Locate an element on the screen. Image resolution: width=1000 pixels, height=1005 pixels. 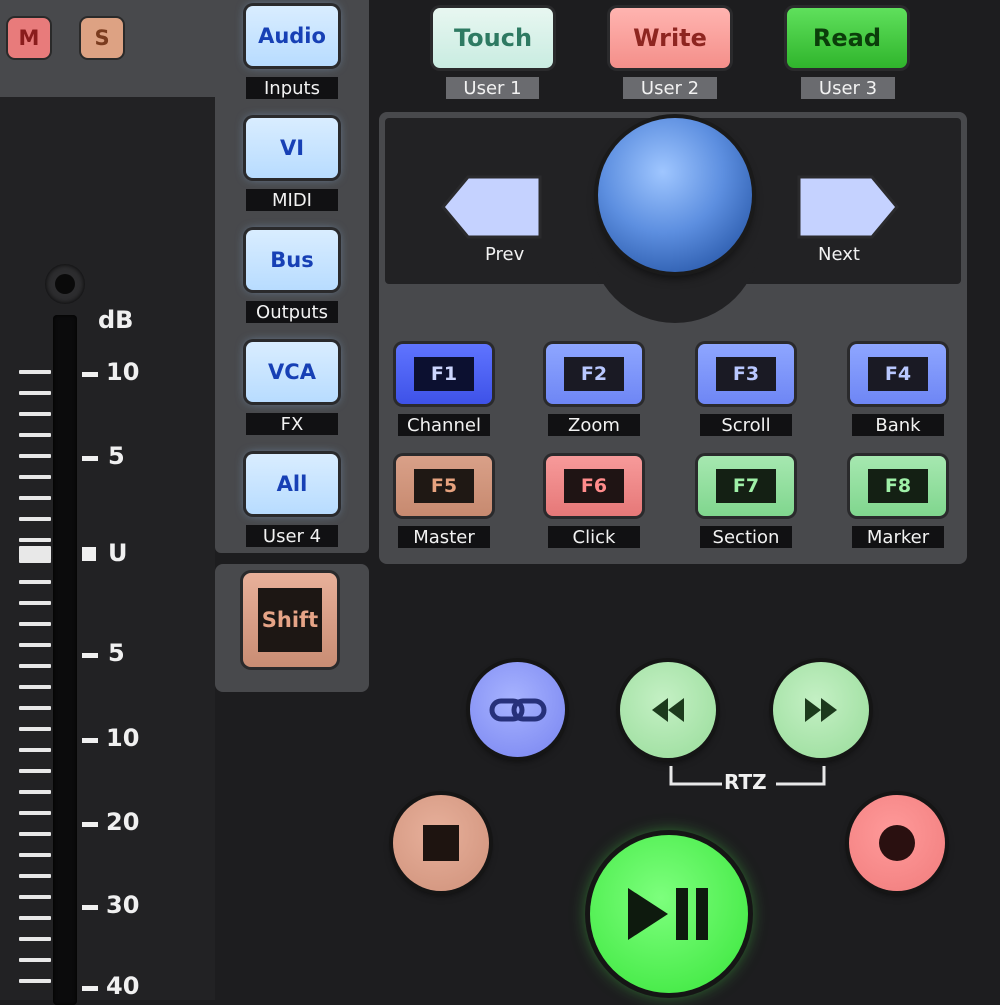
rewind-button is located at coordinates (668, 710).